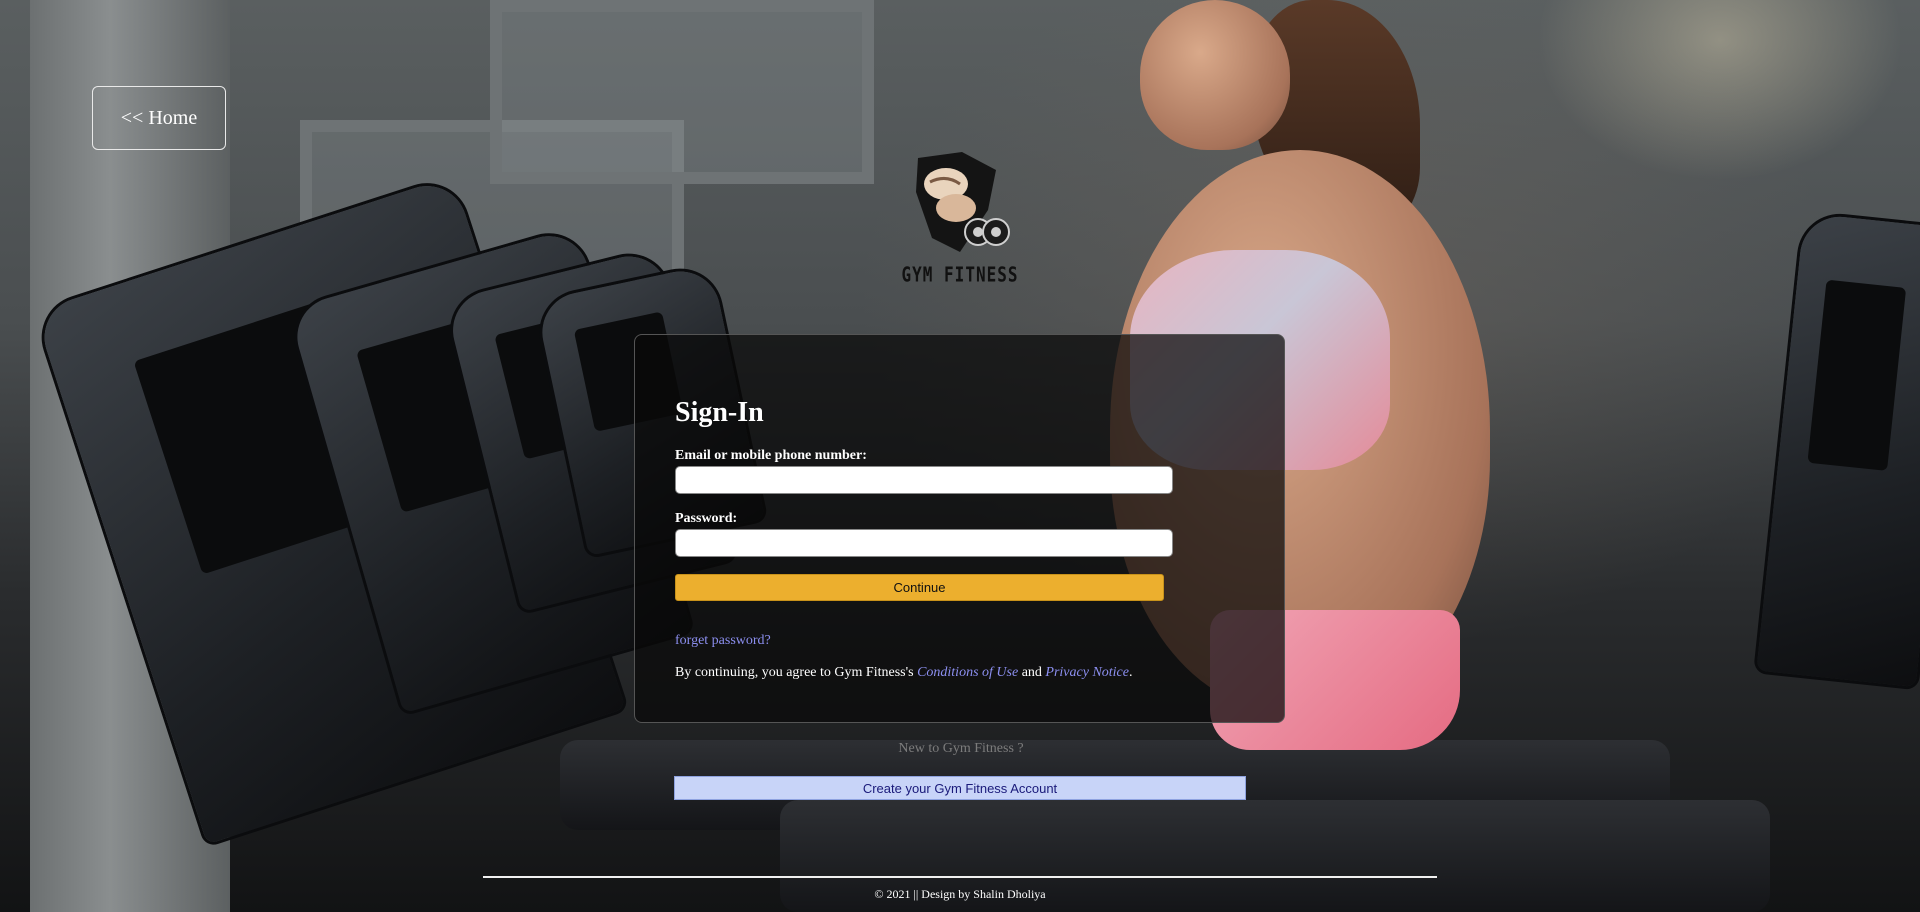  What do you see at coordinates (963, 202) in the screenshot?
I see `logo-emblem-icon` at bounding box center [963, 202].